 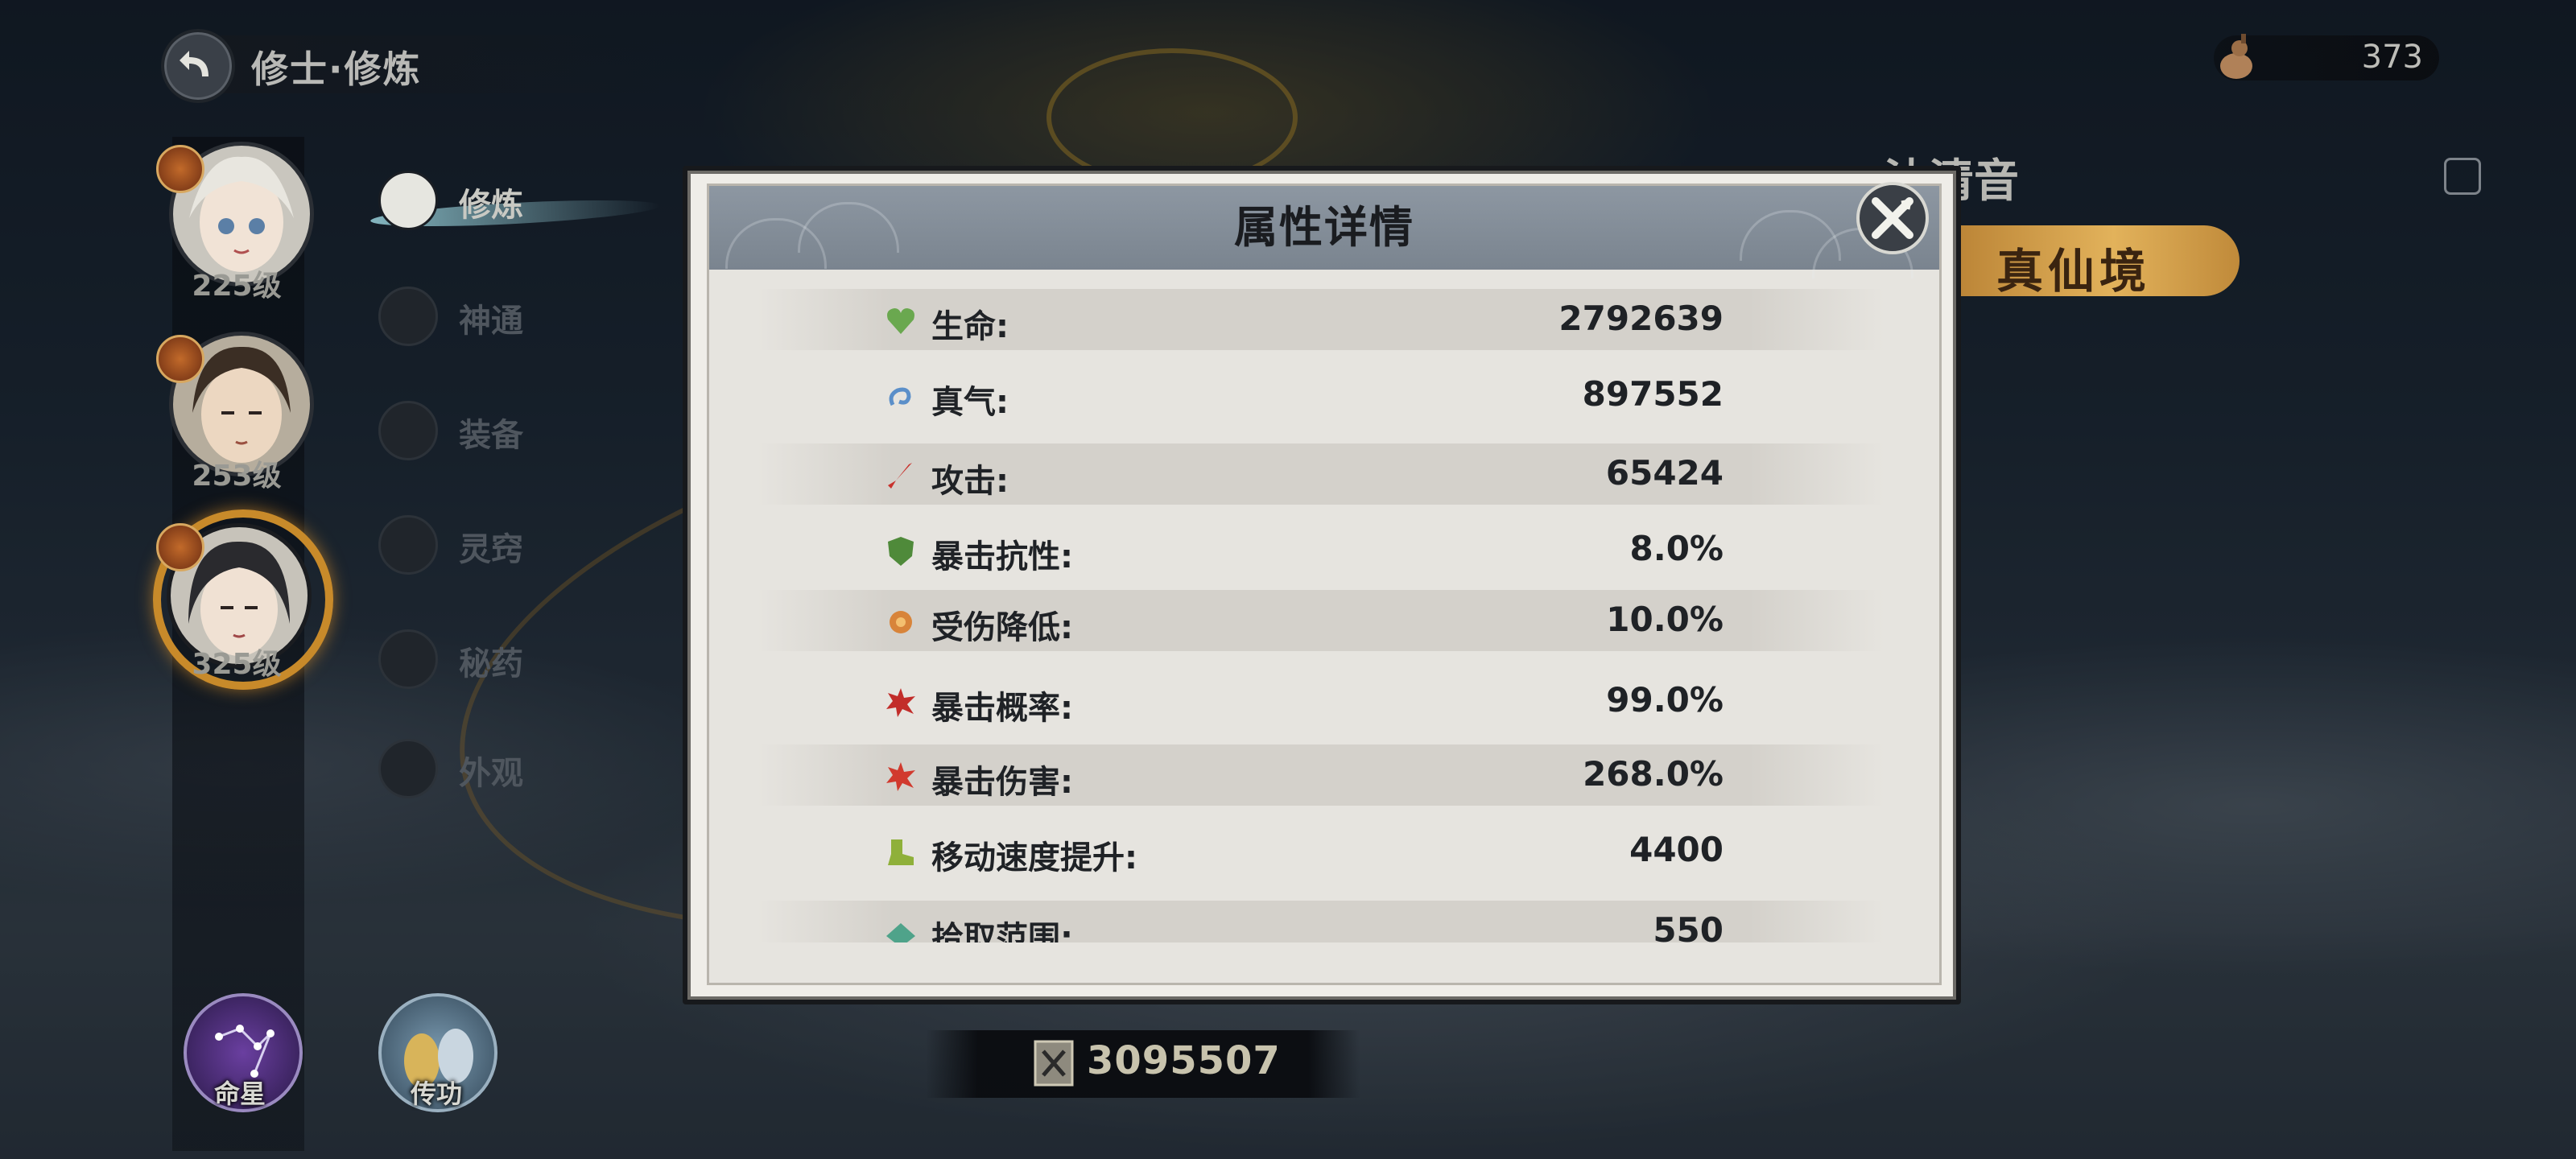 I want to click on menu-item-spirit: 灵窍, so click(x=483, y=542).